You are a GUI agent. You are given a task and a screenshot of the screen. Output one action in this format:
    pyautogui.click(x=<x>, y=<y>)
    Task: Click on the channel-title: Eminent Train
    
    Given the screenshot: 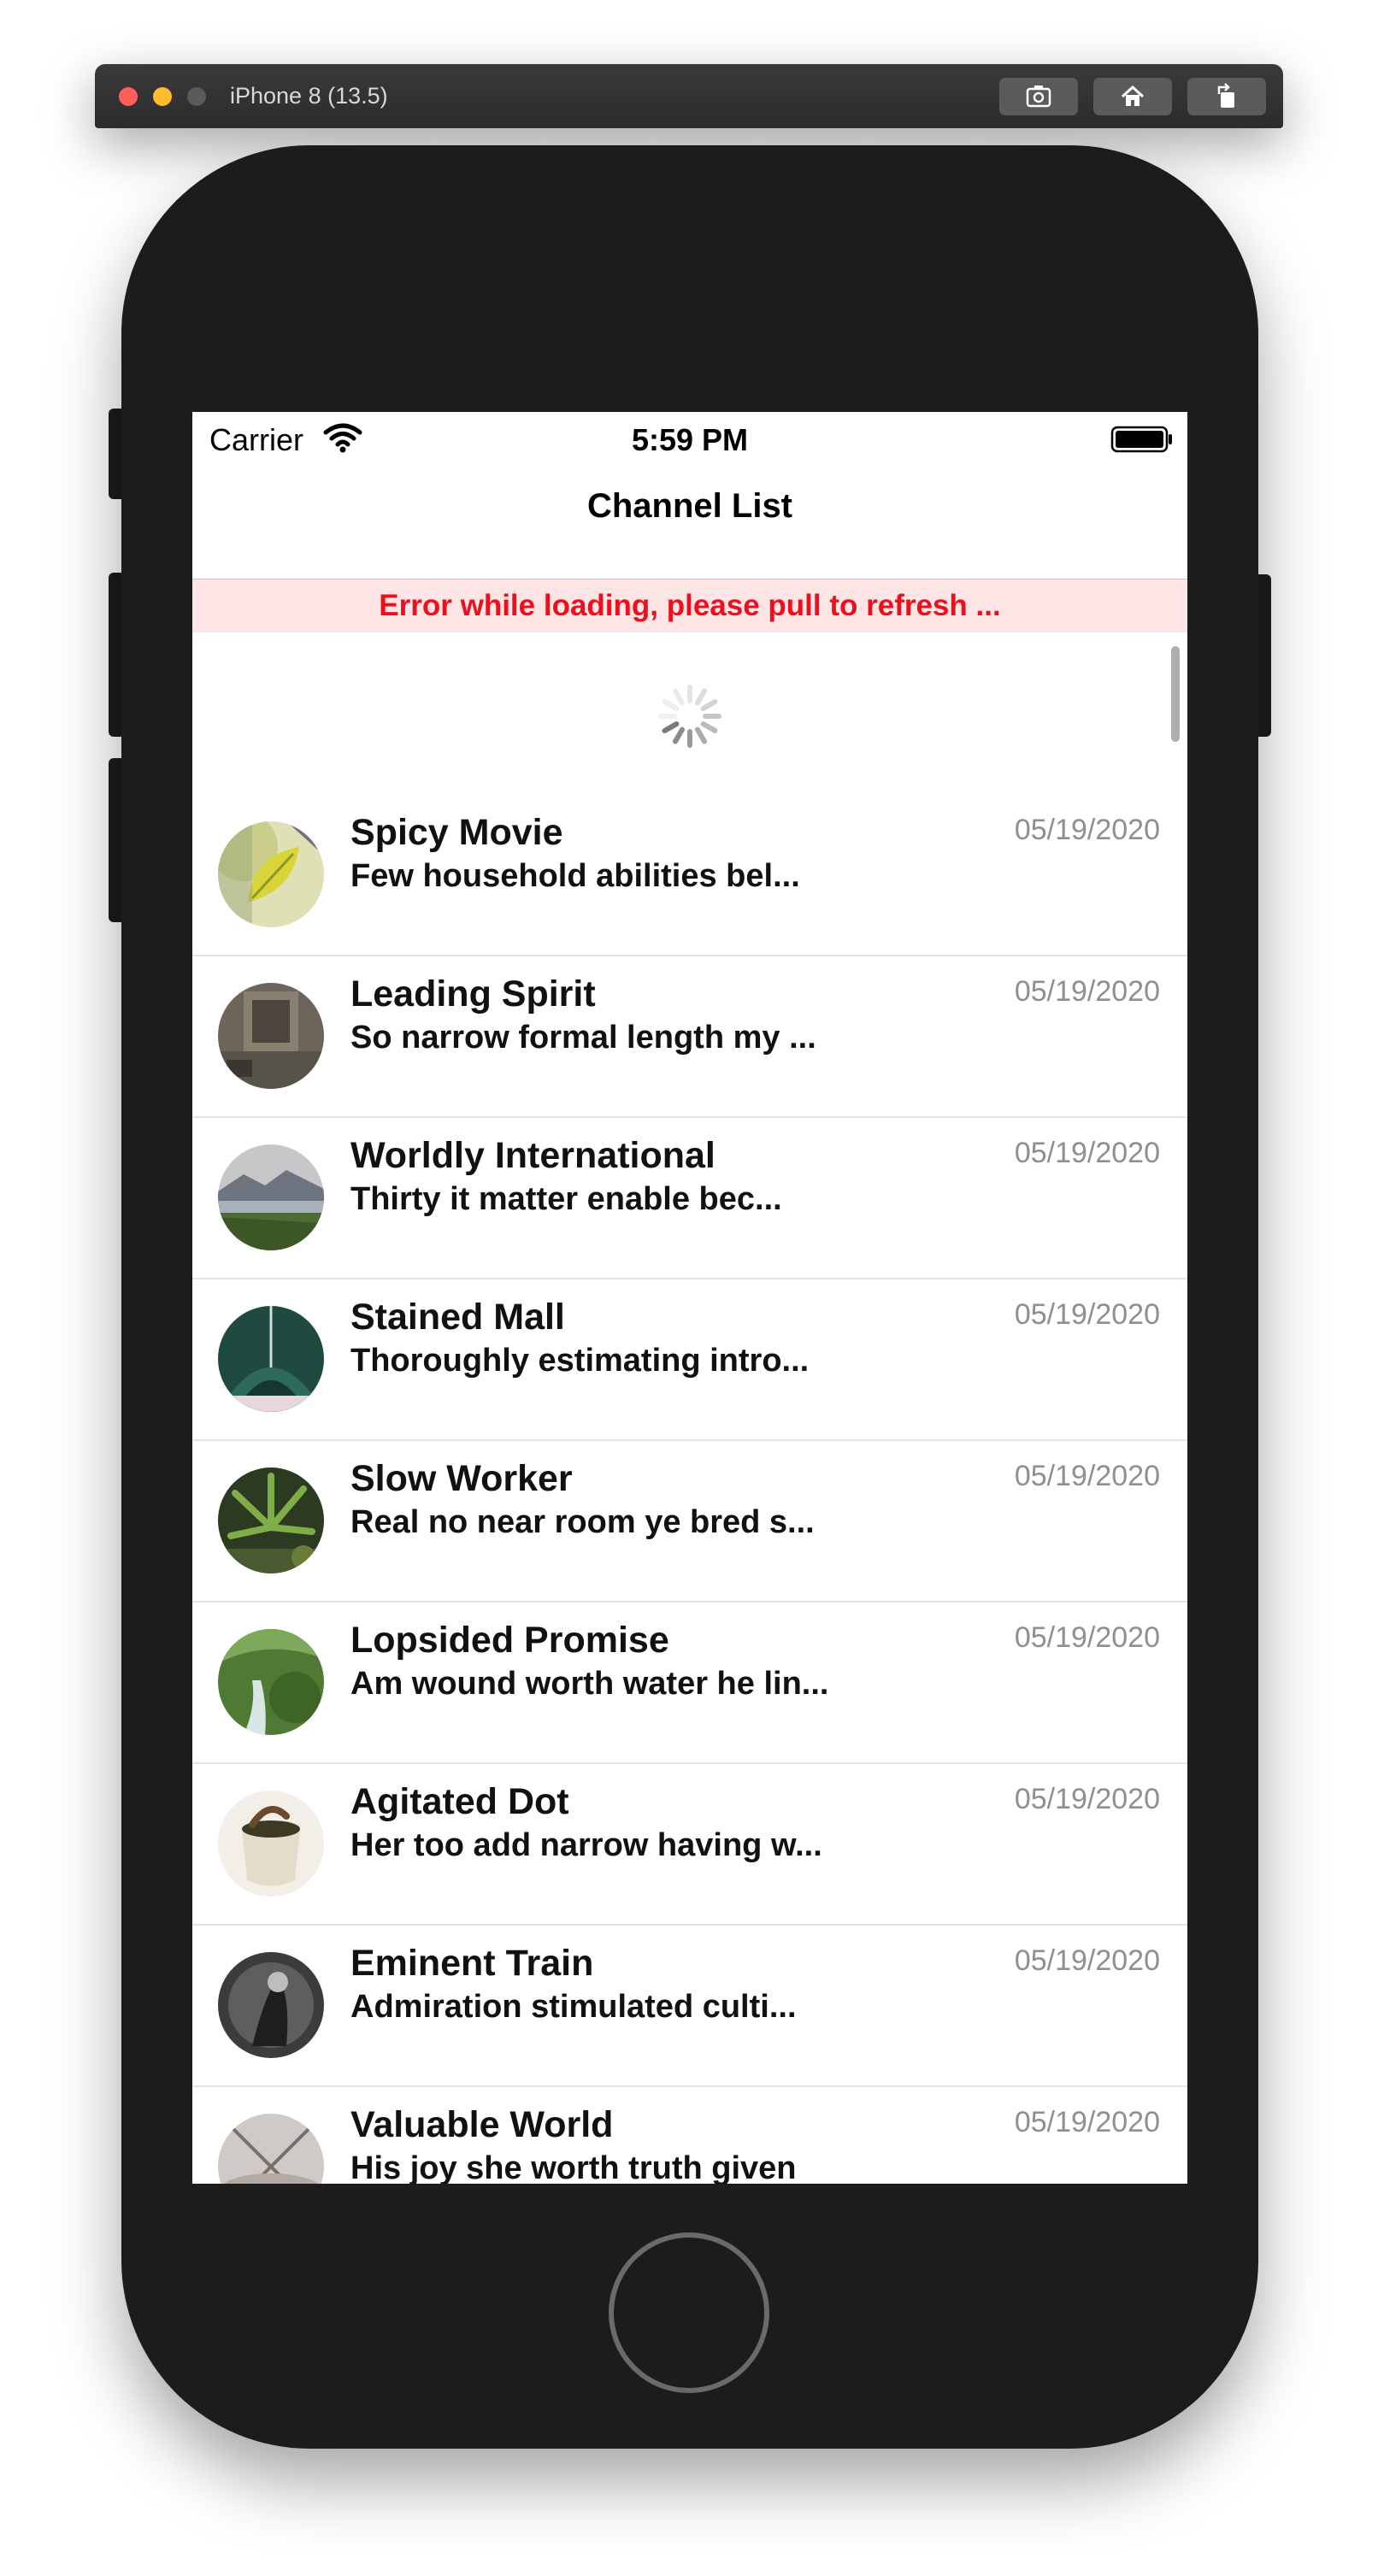 What is the action you would take?
    pyautogui.click(x=472, y=1963)
    